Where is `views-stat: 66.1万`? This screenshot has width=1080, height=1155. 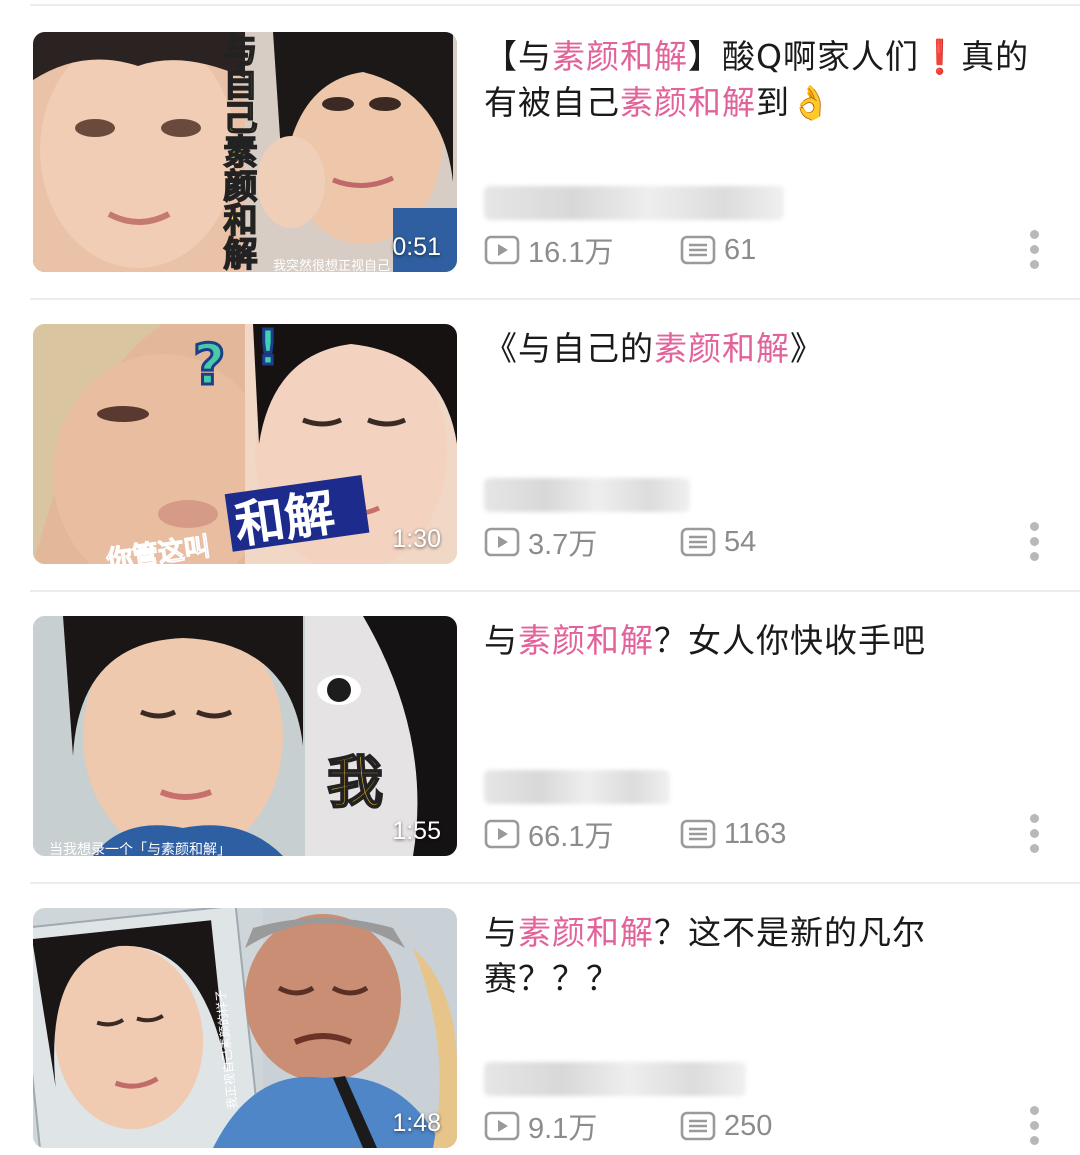
views-stat: 66.1万 is located at coordinates (582, 834).